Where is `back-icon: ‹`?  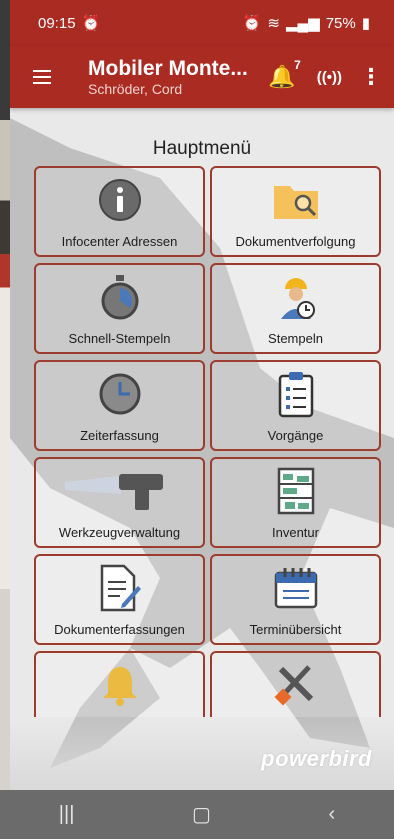
back-icon: ‹ is located at coordinates (332, 814).